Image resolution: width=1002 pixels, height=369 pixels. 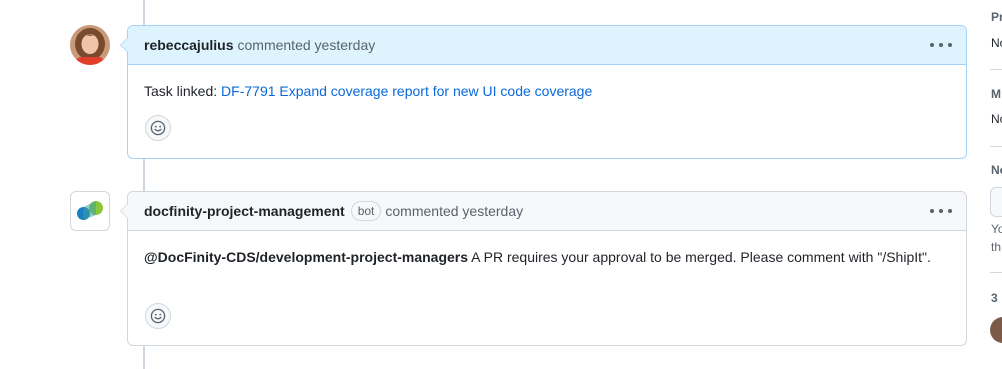 I want to click on docfinity-logo-icon, so click(x=90, y=210).